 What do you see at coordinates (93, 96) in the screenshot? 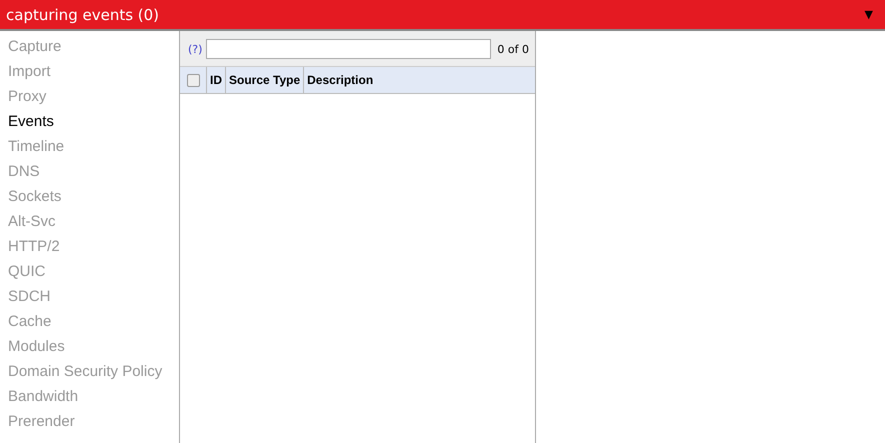
I see `sidebar-tab: Proxy` at bounding box center [93, 96].